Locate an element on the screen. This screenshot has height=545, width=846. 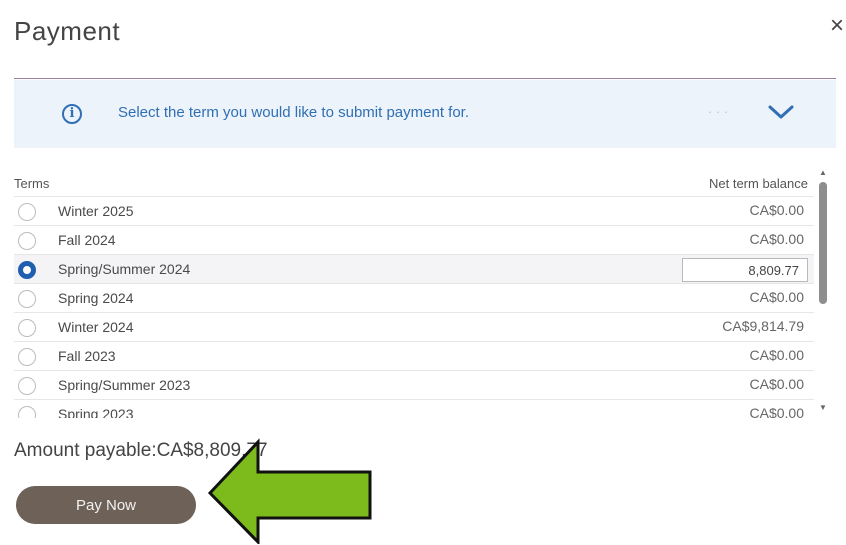
term-name: Winter 2024 is located at coordinates (96, 327).